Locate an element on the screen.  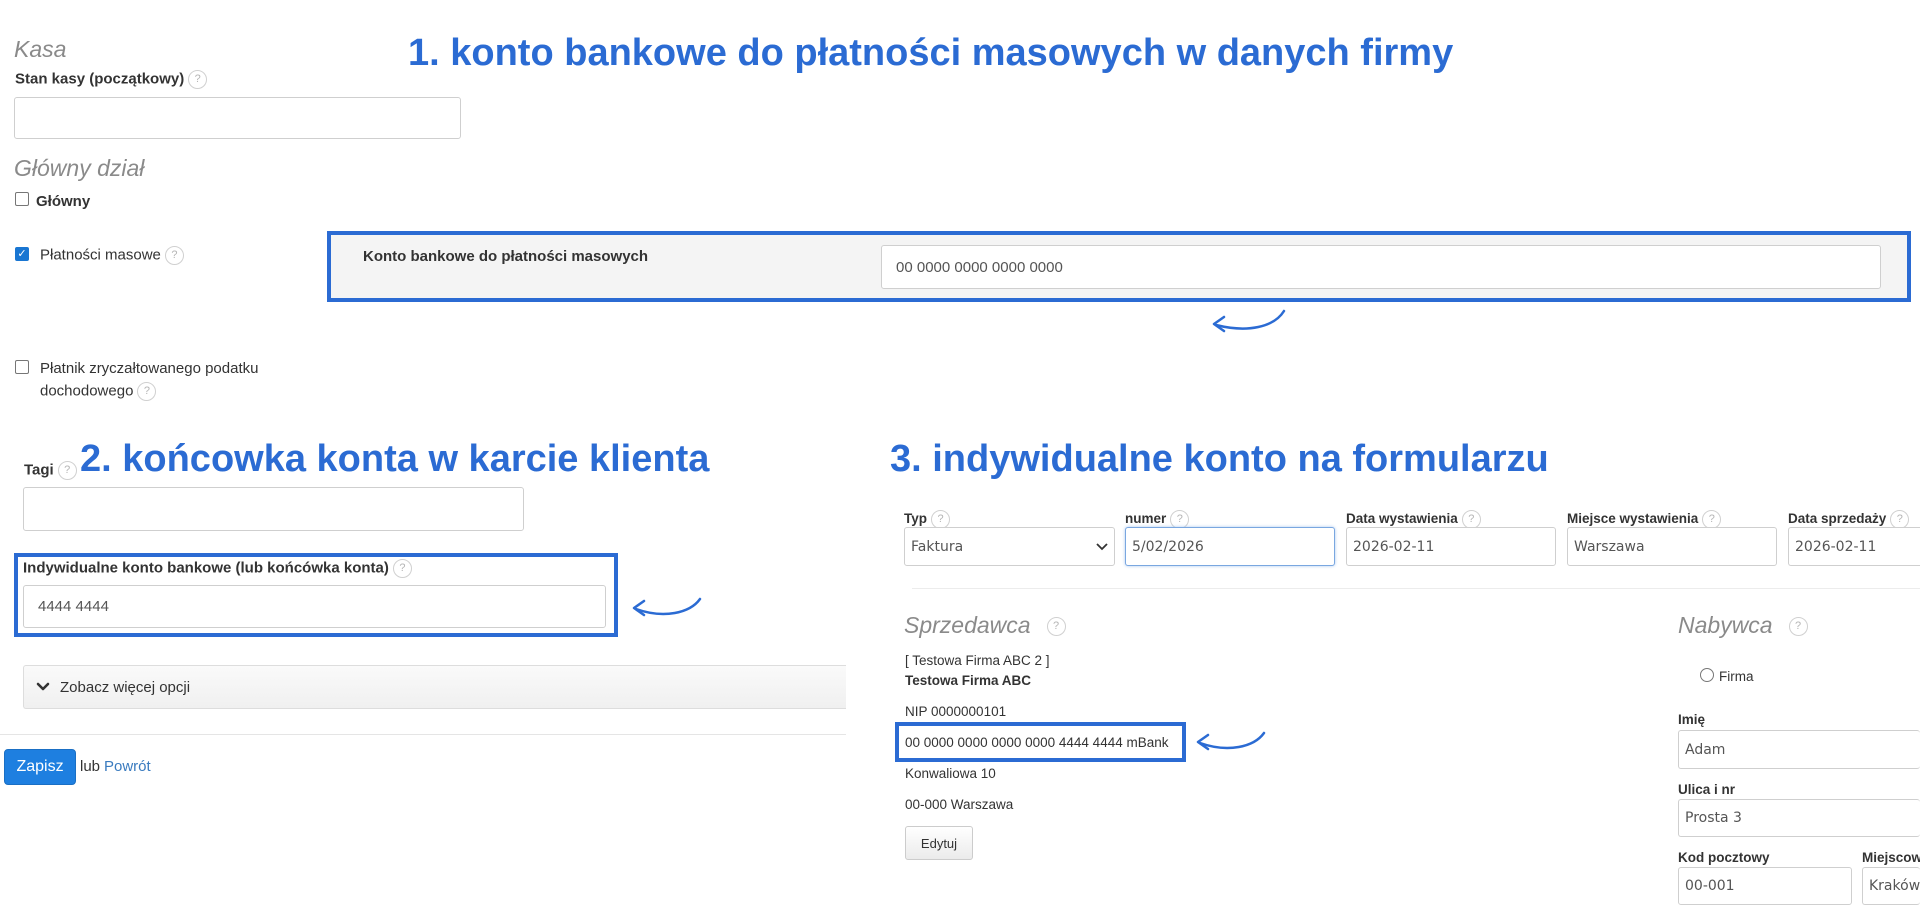
heading-2: 2. końcowka konta w karcie klienta is located at coordinates (395, 459).